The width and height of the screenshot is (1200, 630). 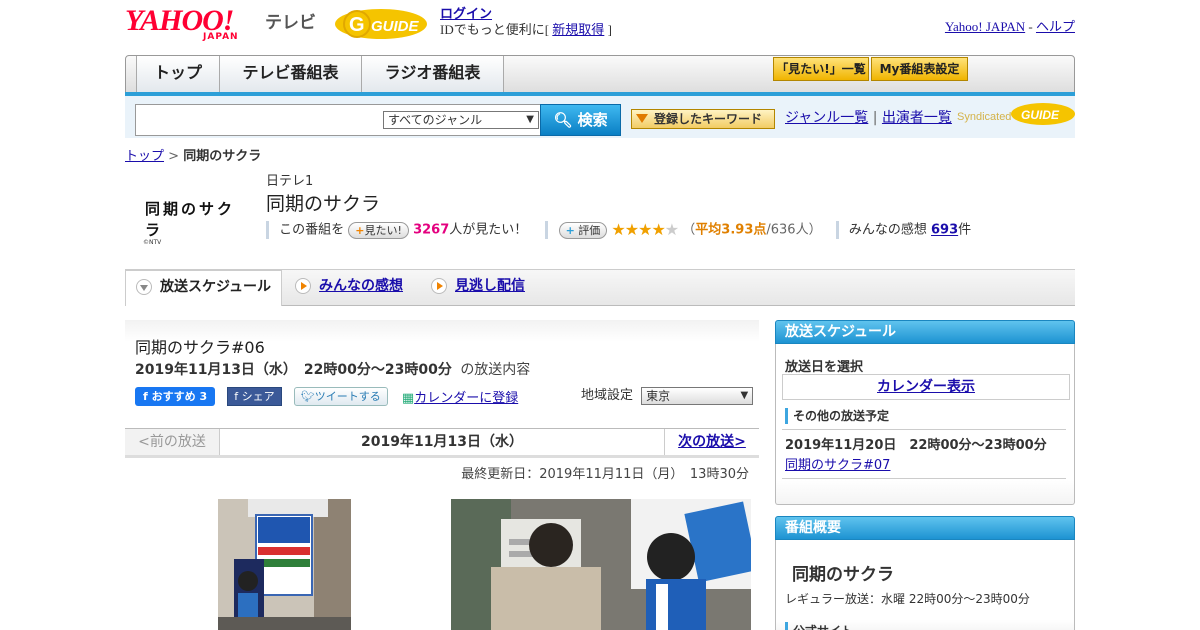 I want to click on last-updated: 最終更新日：2019年11月11日（月） 13時30分, so click(x=605, y=474).